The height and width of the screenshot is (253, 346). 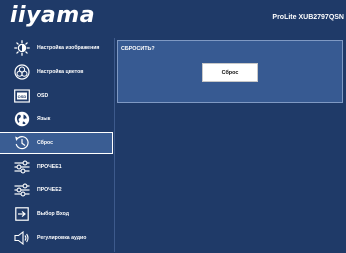 What do you see at coordinates (44, 119) in the screenshot?
I see `menu-item-label: Язык` at bounding box center [44, 119].